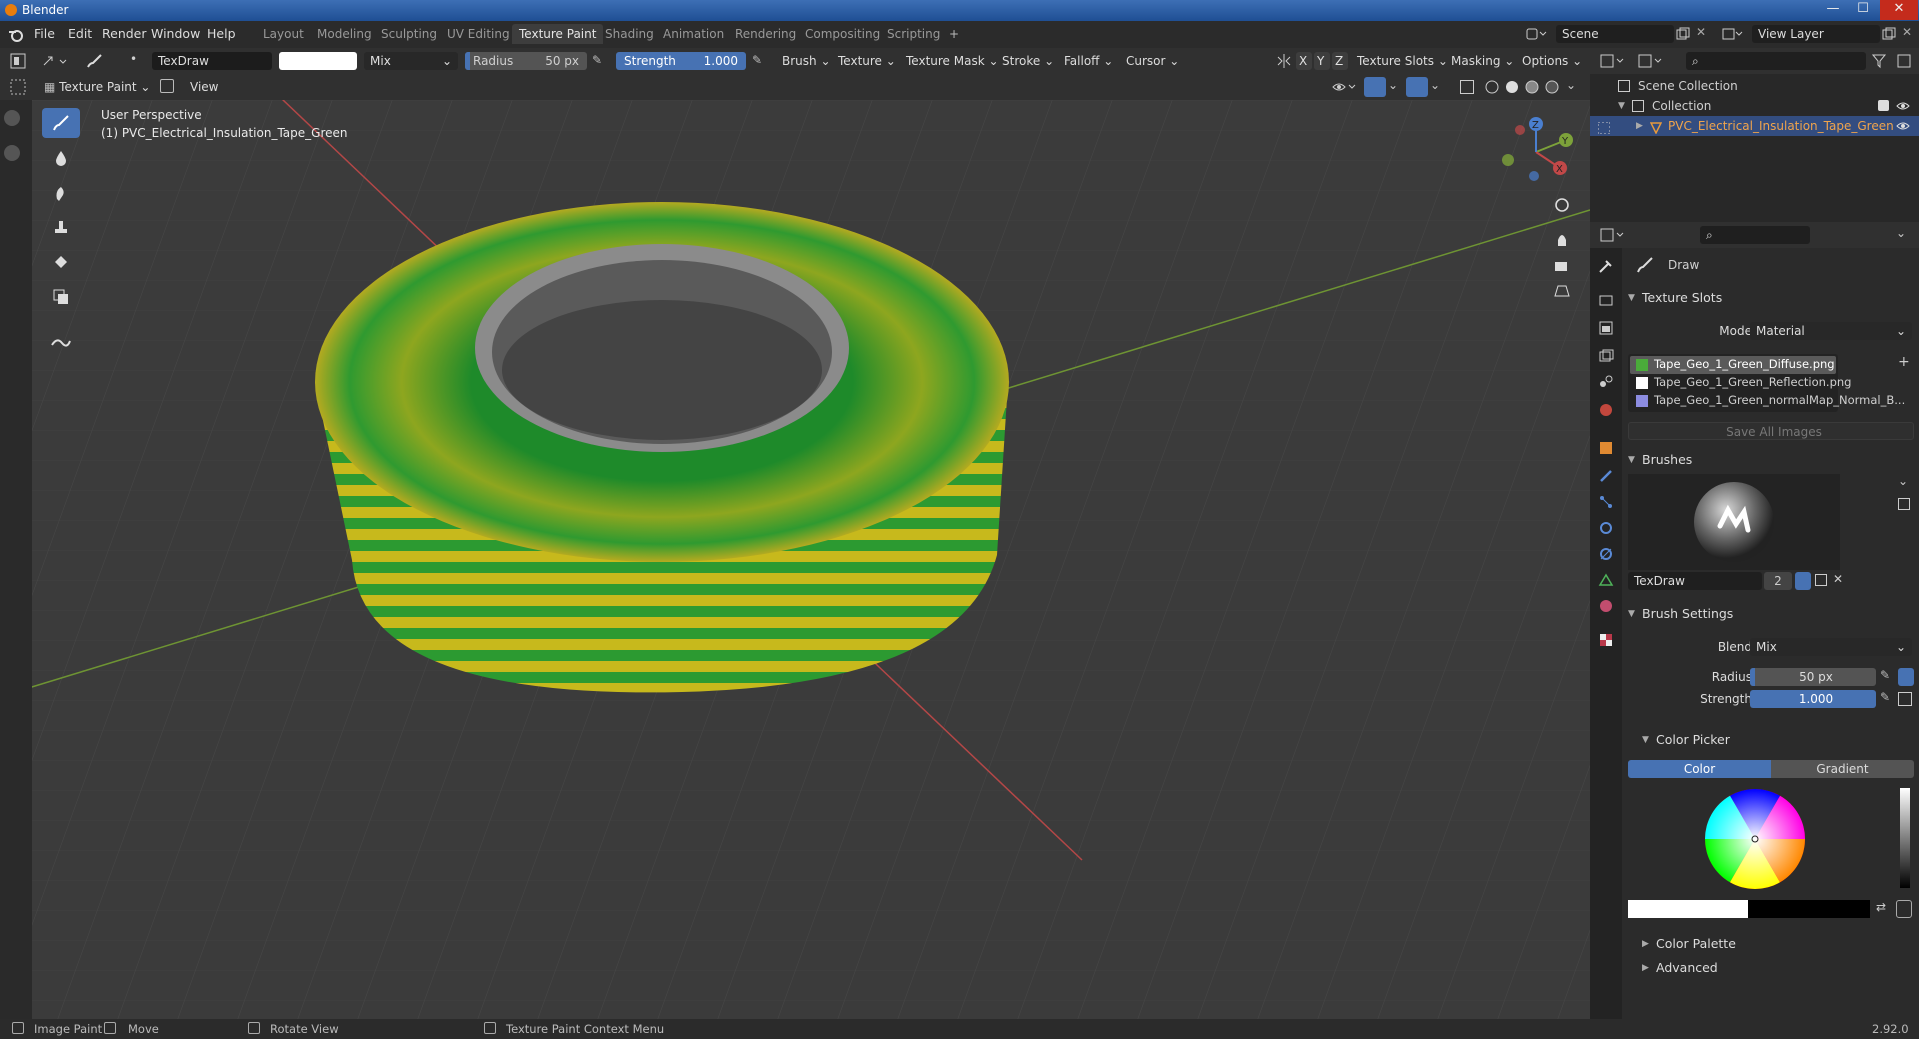 The image size is (1919, 1039). What do you see at coordinates (1615, 34) in the screenshot?
I see `scene-name-field: Scene` at bounding box center [1615, 34].